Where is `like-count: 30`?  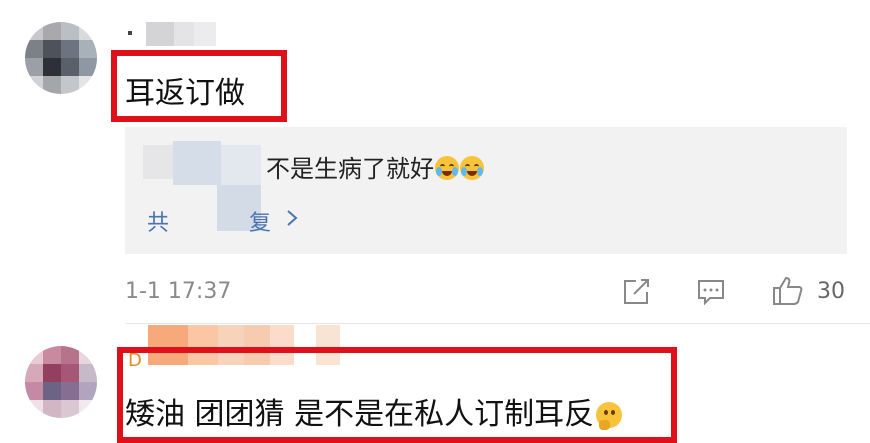 like-count: 30 is located at coordinates (831, 291).